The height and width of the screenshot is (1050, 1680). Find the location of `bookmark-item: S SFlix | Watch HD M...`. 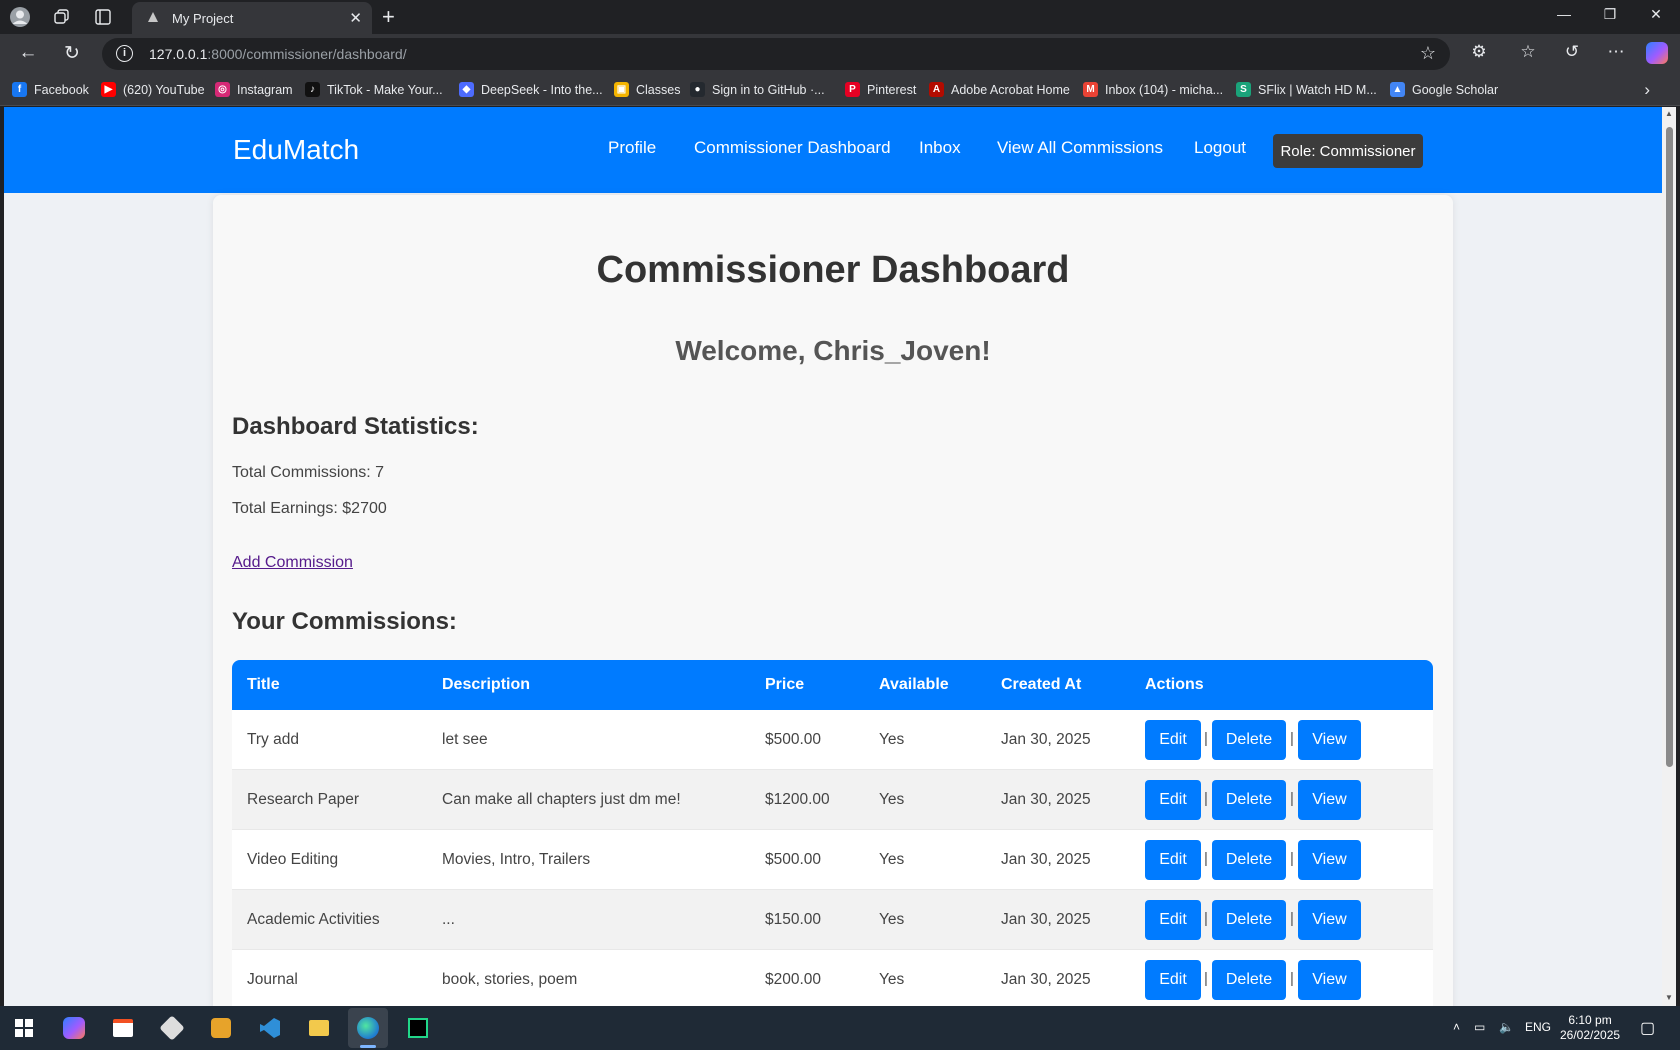

bookmark-item: S SFlix | Watch HD M... is located at coordinates (1306, 89).